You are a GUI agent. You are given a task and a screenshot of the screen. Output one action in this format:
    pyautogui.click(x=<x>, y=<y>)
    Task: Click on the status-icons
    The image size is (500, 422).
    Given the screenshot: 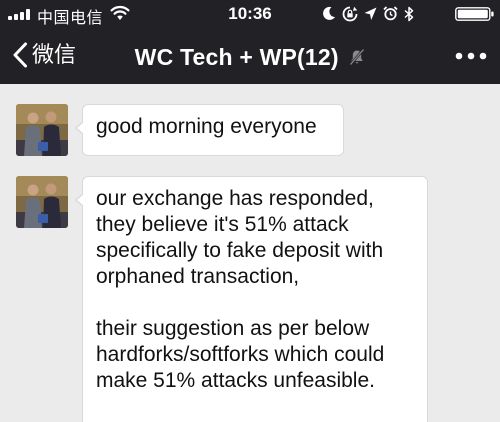 What is the action you would take?
    pyautogui.click(x=368, y=13)
    